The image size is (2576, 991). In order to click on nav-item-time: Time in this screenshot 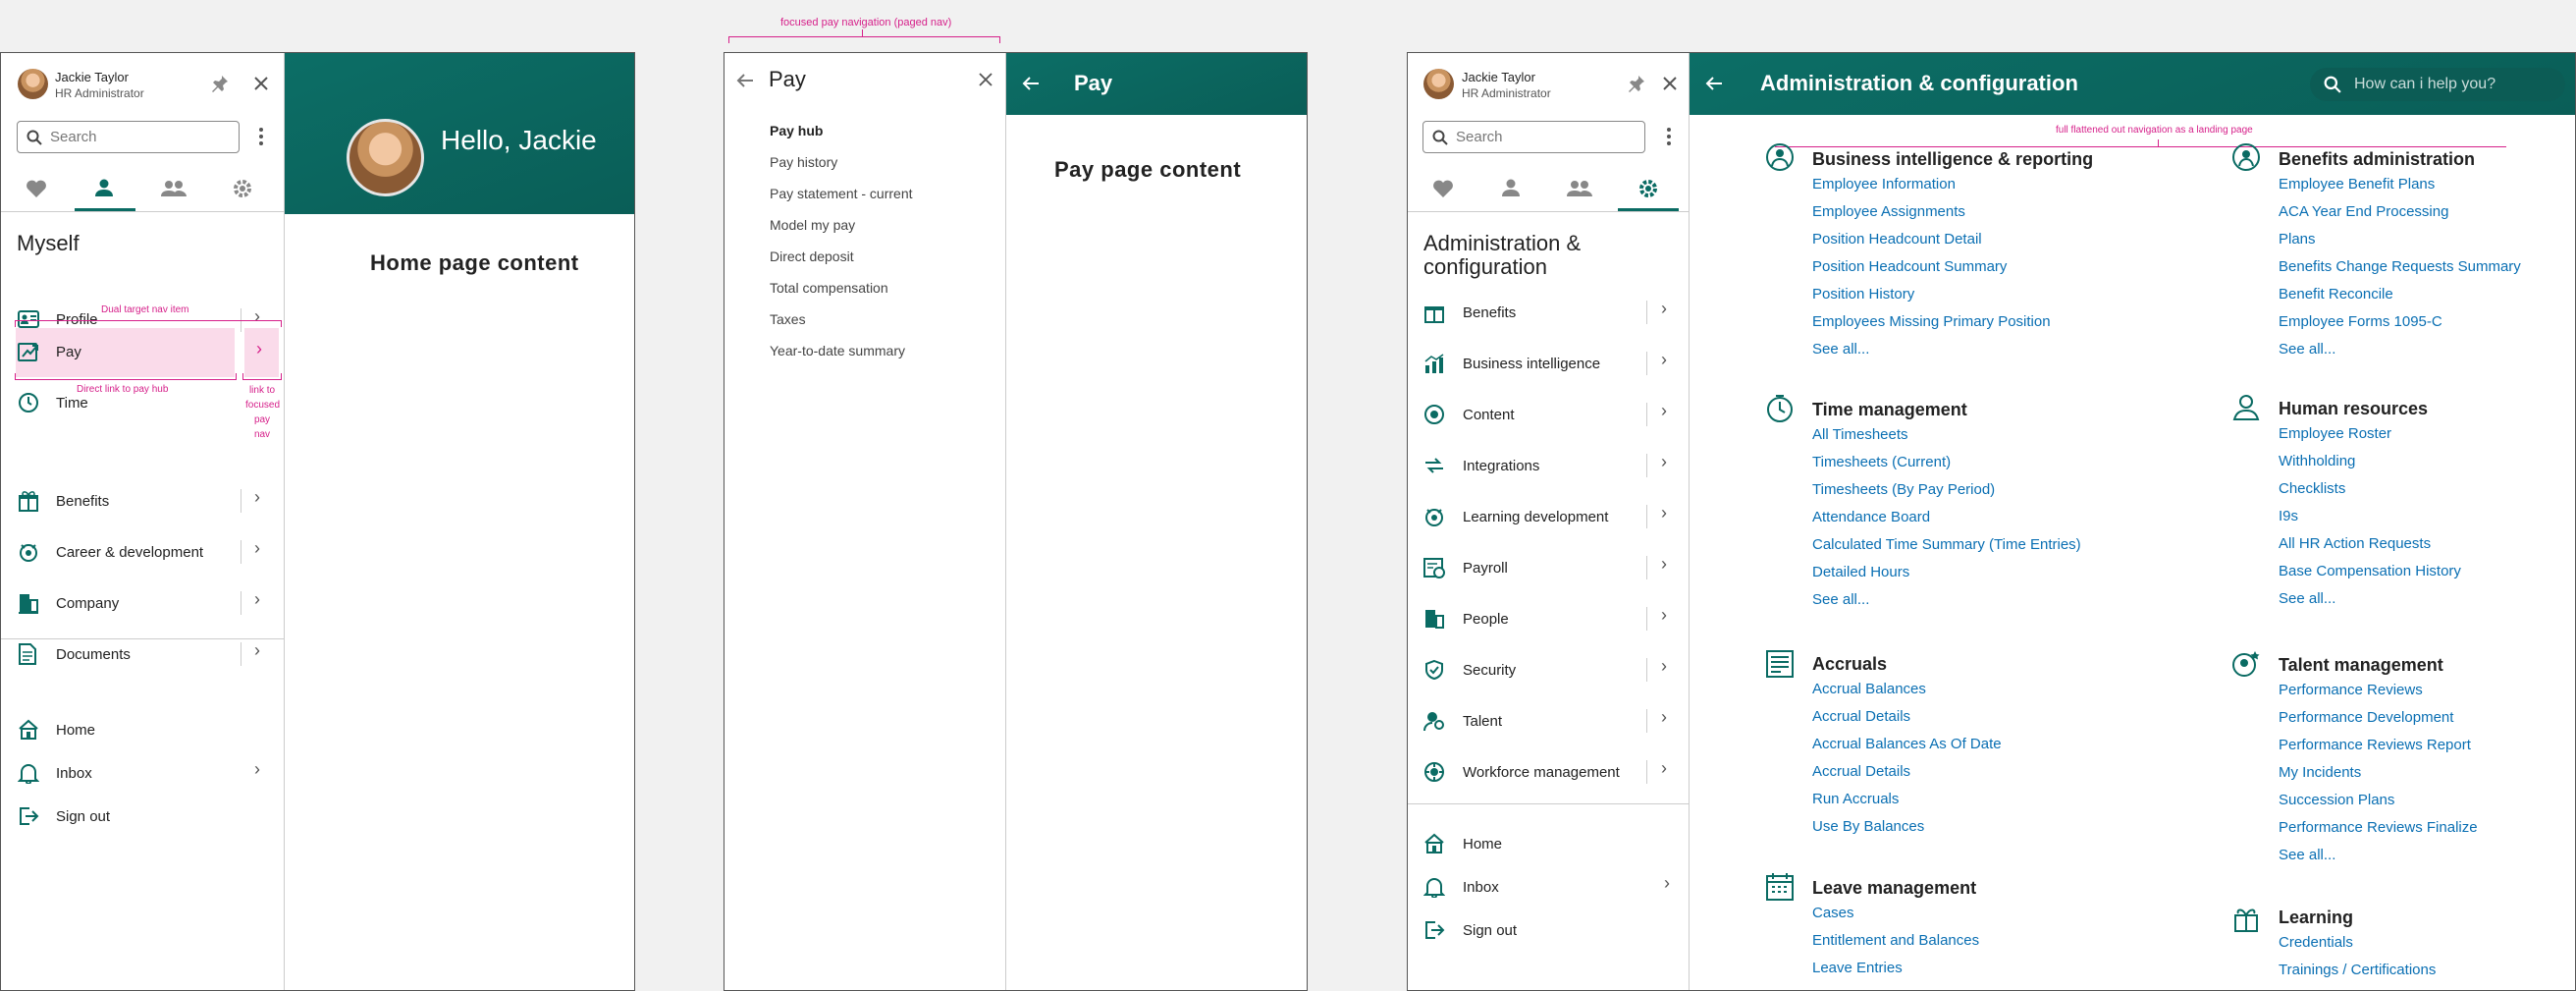, I will do `click(119, 402)`.